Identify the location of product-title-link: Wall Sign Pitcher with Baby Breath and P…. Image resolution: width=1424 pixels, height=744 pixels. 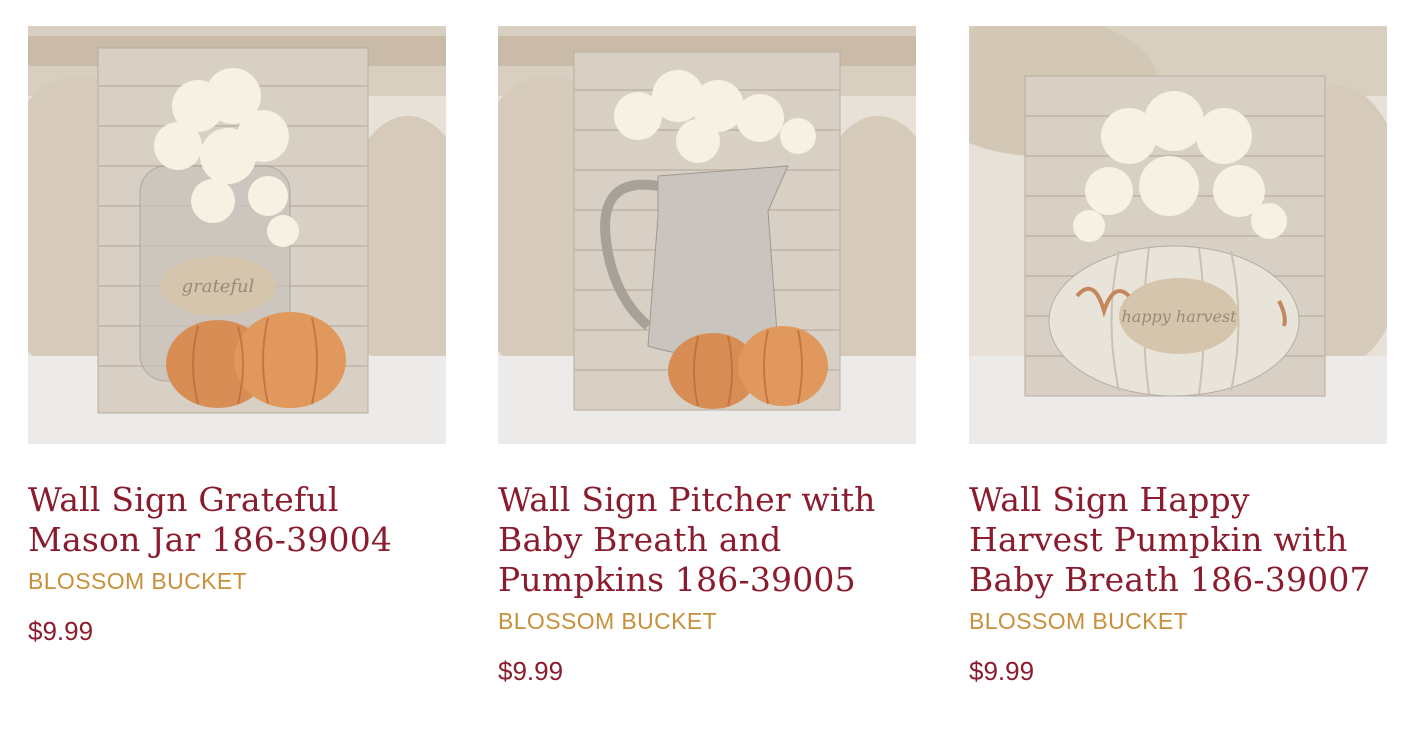
(707, 540).